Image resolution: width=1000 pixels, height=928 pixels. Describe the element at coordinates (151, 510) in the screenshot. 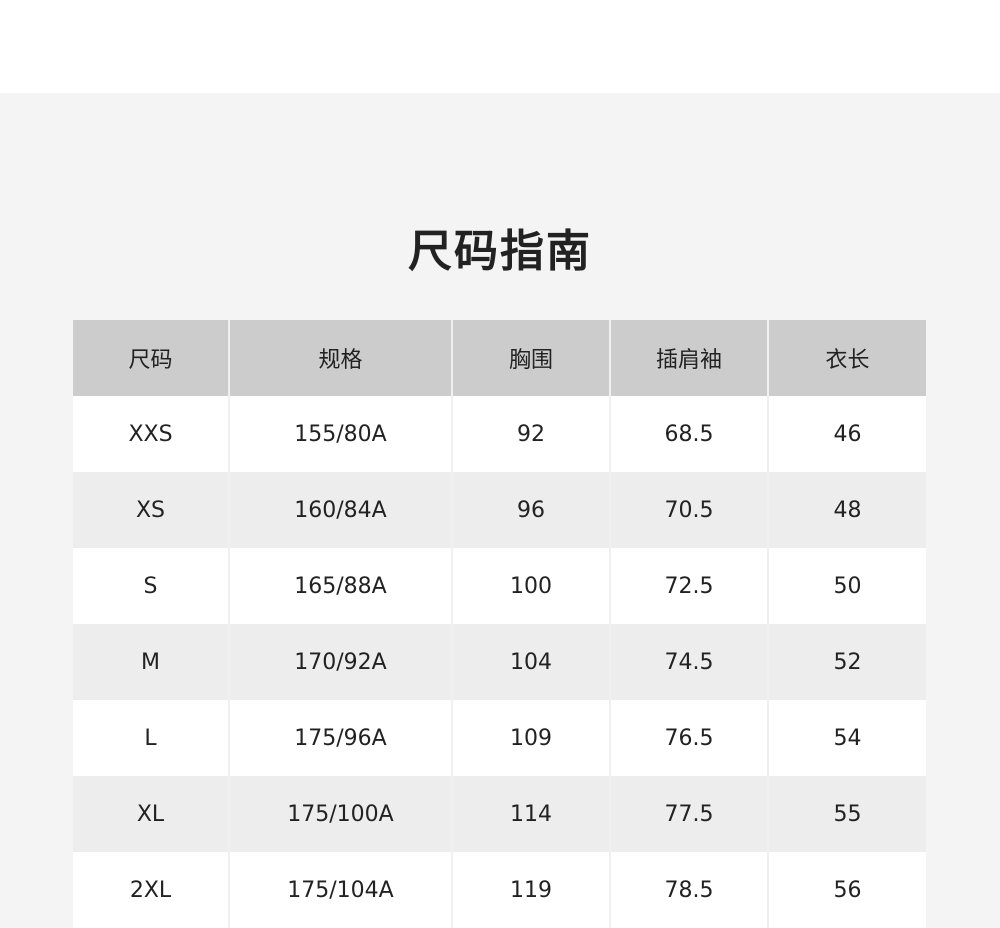

I see `cell-size: XS` at that location.